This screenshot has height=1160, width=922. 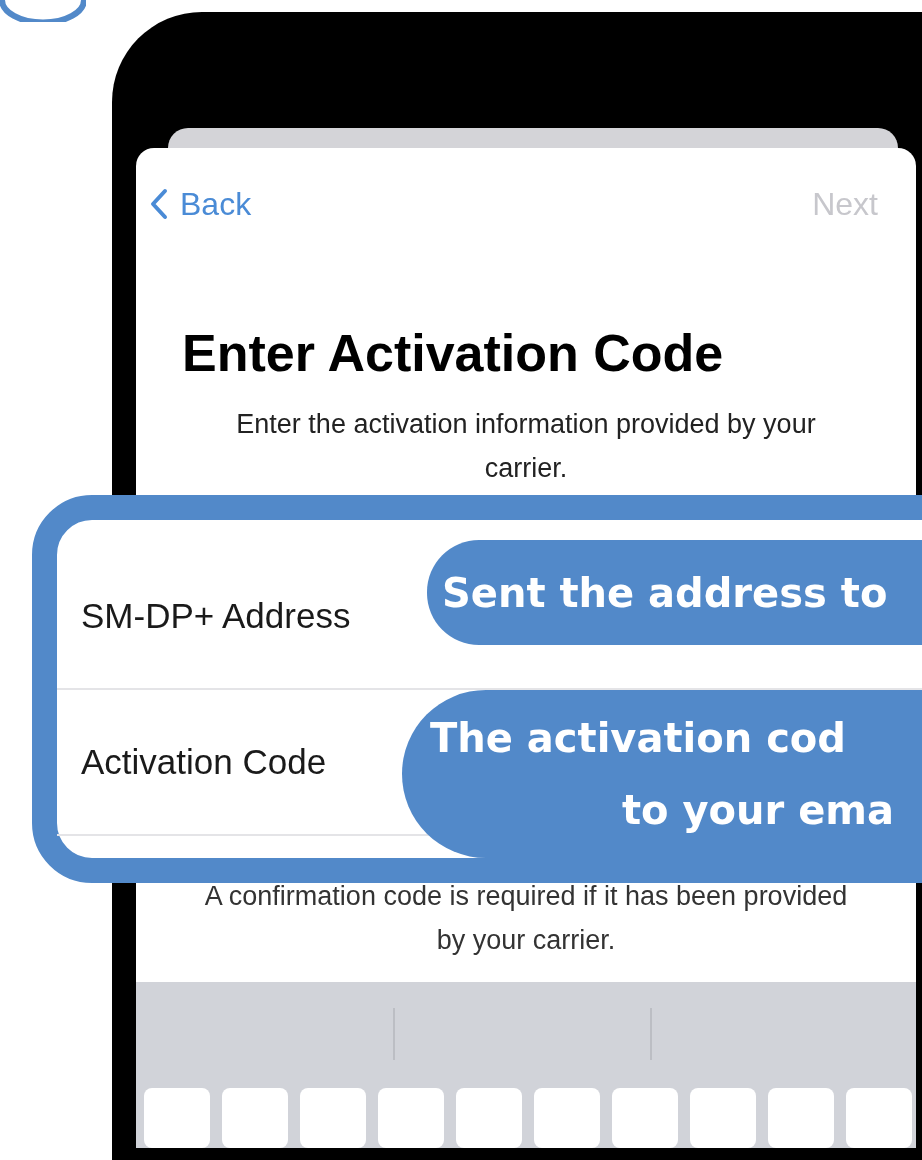 What do you see at coordinates (526, 918) in the screenshot?
I see `footnote-text: A confirmation code is required if it has been provided by your carrier.` at bounding box center [526, 918].